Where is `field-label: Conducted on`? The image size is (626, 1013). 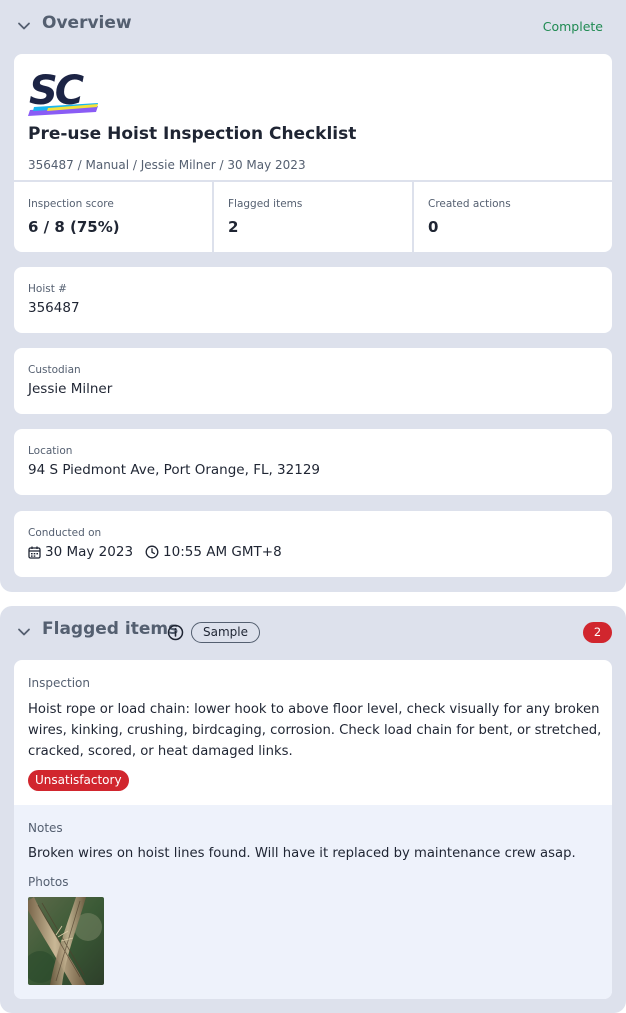 field-label: Conducted on is located at coordinates (65, 533).